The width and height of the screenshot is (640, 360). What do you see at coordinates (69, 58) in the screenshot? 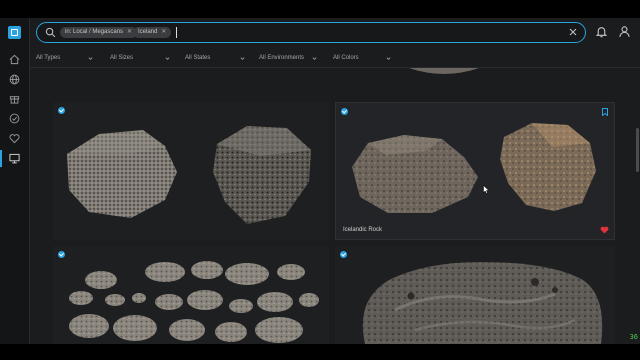
I see `filter-type-dropdown: All Types` at bounding box center [69, 58].